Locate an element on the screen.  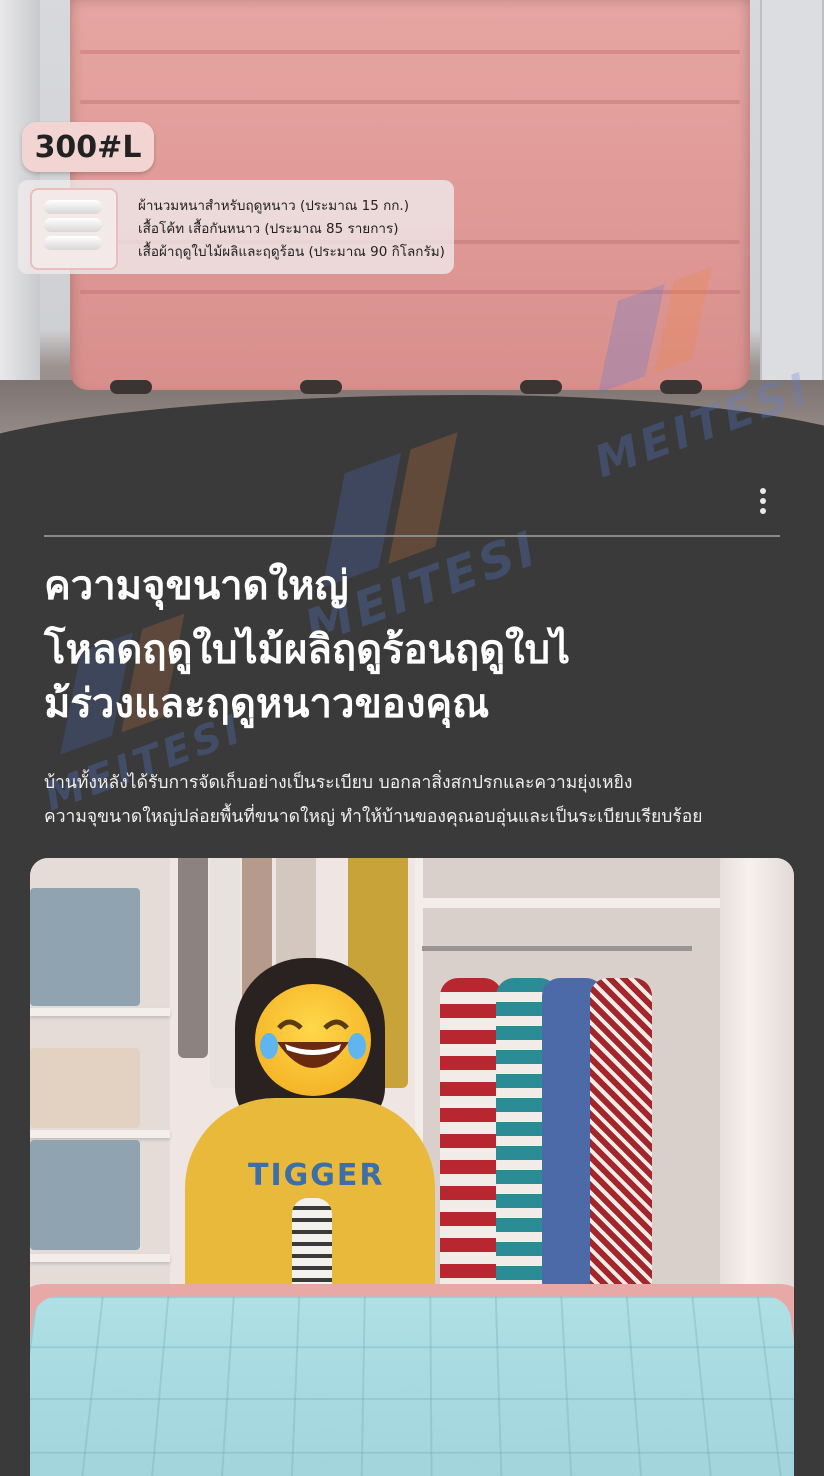
hanging-rod is located at coordinates (557, 948).